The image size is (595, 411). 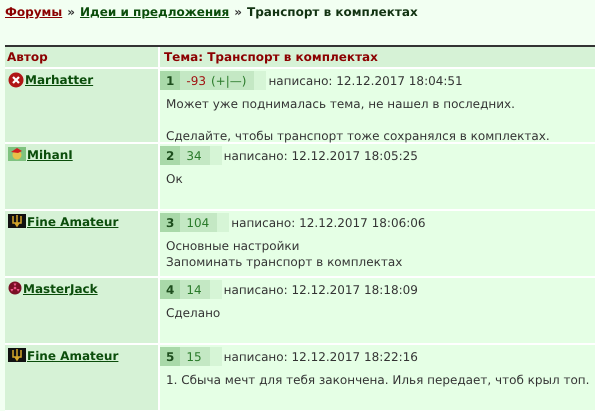 I want to click on column-header: Автор, so click(x=82, y=57).